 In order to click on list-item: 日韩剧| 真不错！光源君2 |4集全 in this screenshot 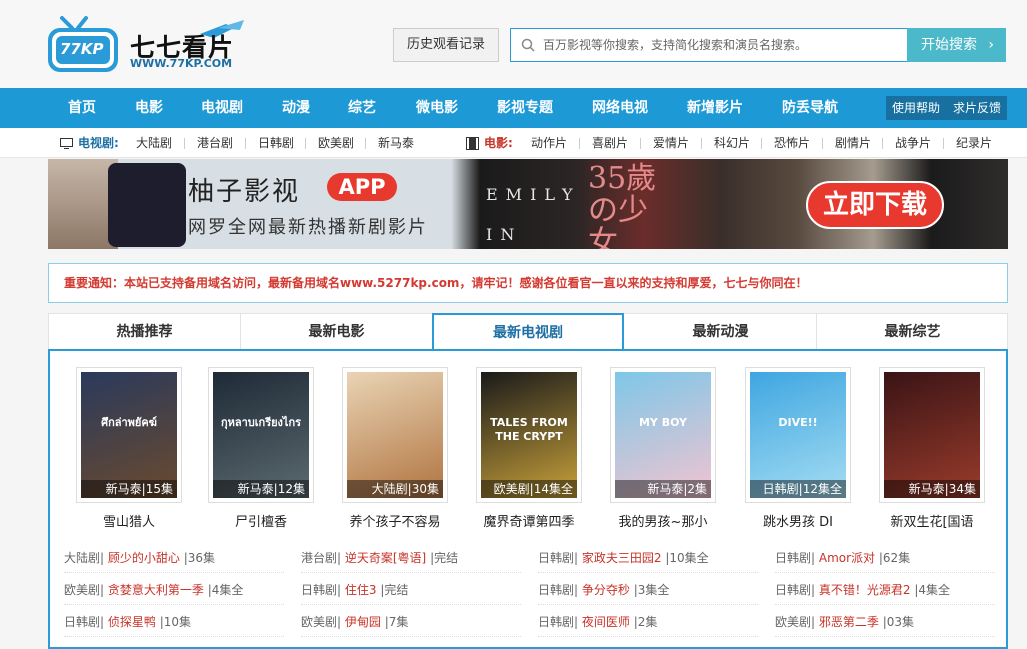, I will do `click(885, 590)`.